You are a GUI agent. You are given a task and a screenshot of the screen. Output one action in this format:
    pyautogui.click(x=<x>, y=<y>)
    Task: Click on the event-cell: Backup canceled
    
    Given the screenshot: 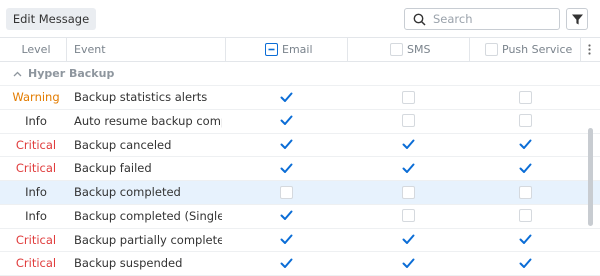 What is the action you would take?
    pyautogui.click(x=123, y=144)
    